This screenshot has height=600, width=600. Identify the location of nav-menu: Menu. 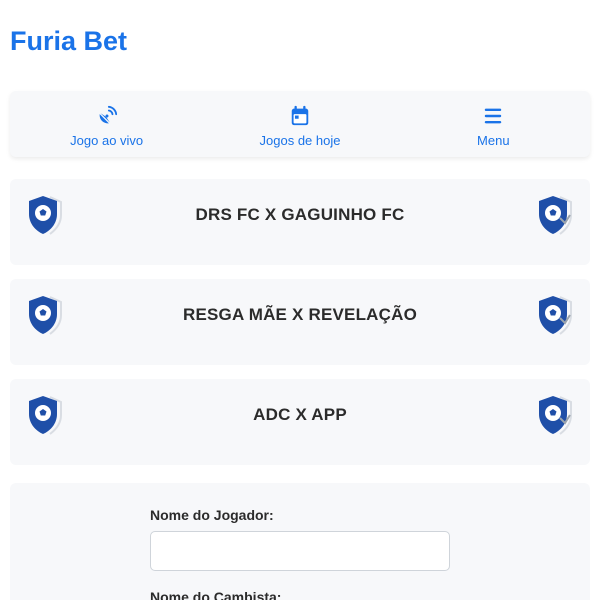
(493, 124).